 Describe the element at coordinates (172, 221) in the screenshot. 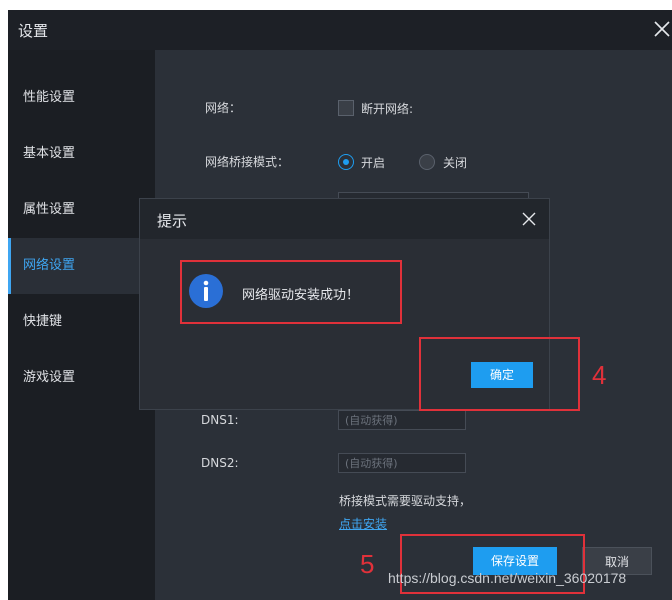

I see `dialog-title: 提示` at that location.